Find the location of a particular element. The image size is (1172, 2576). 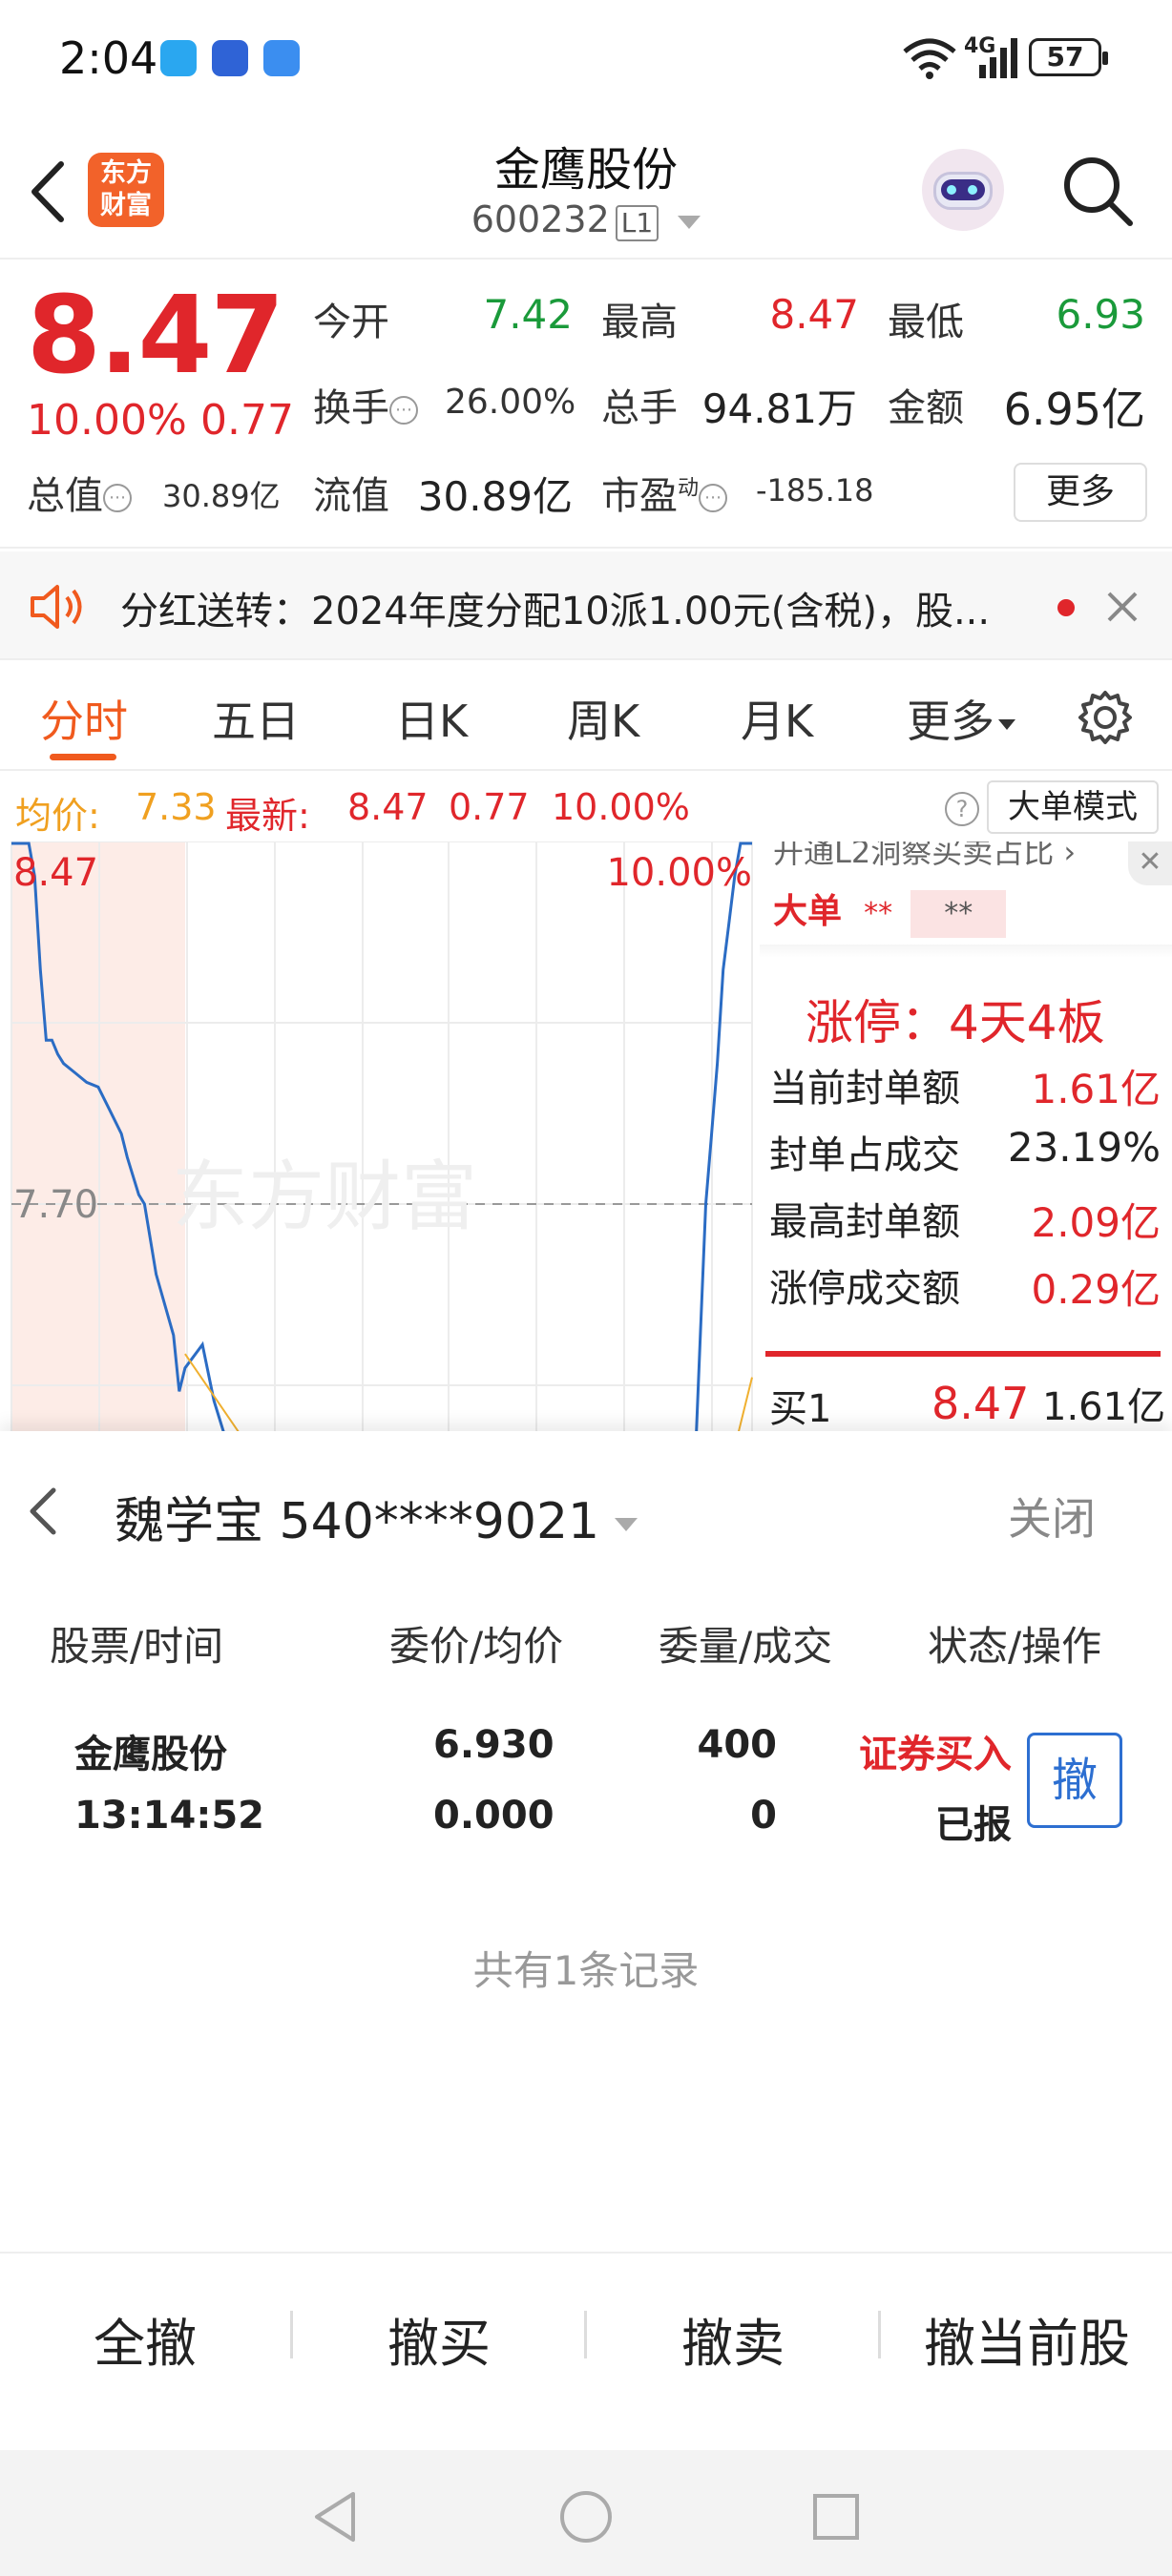

nav-home-icon is located at coordinates (586, 2516).